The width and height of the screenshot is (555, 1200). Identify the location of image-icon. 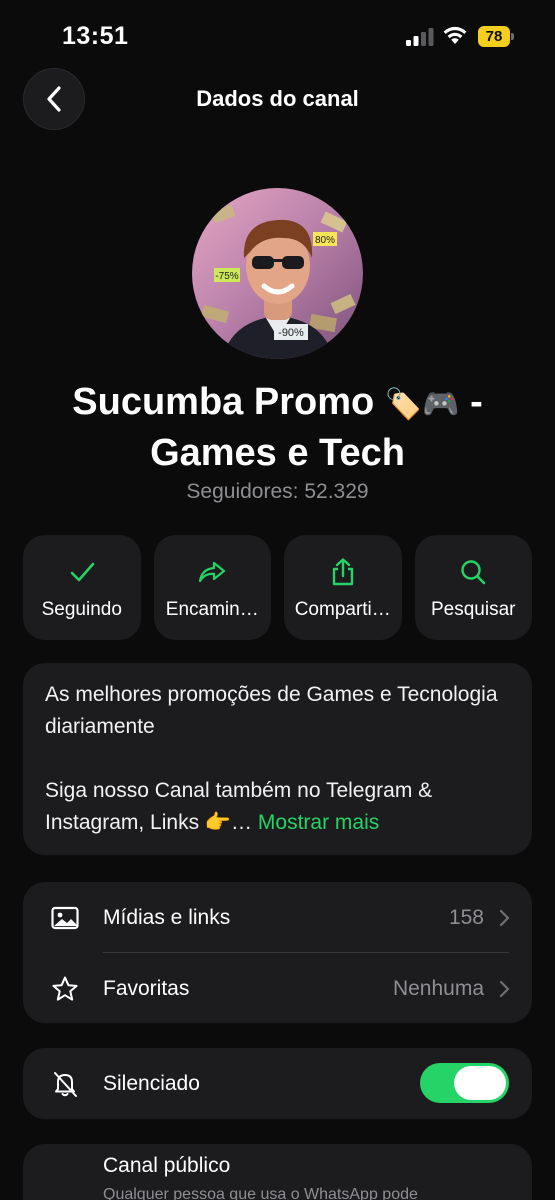
(65, 917).